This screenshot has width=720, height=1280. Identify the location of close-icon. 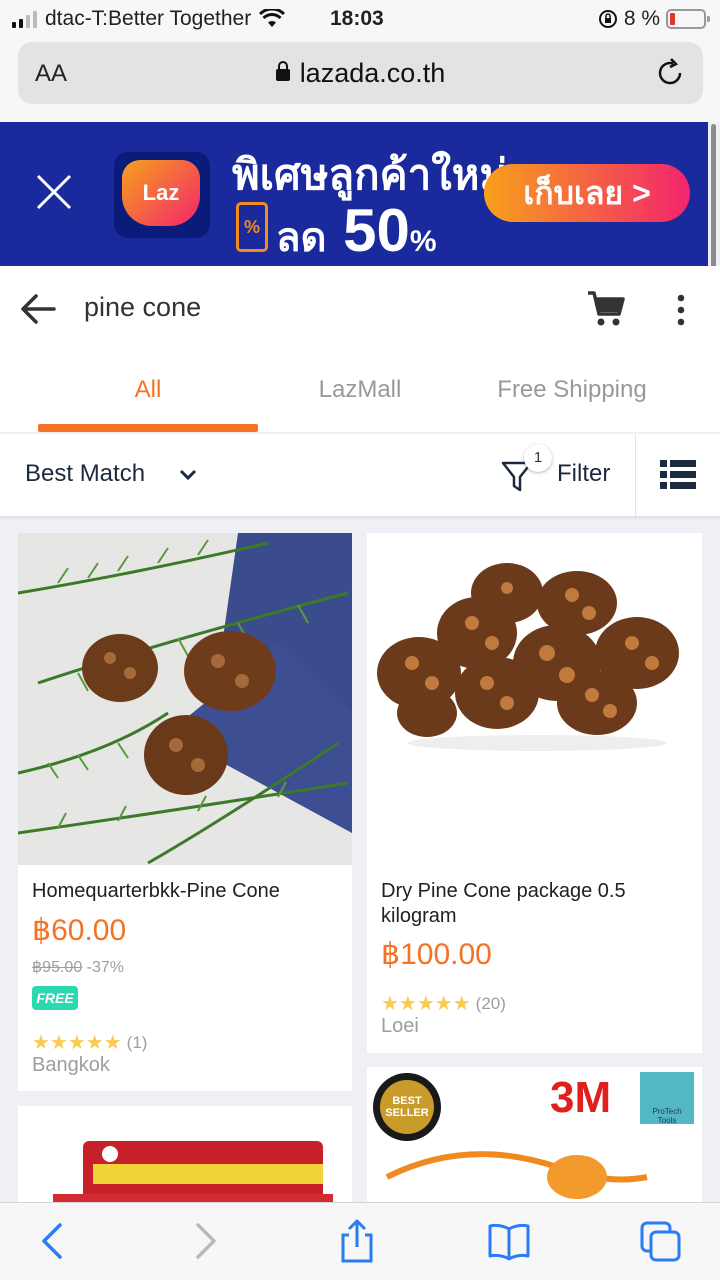
(54, 192).